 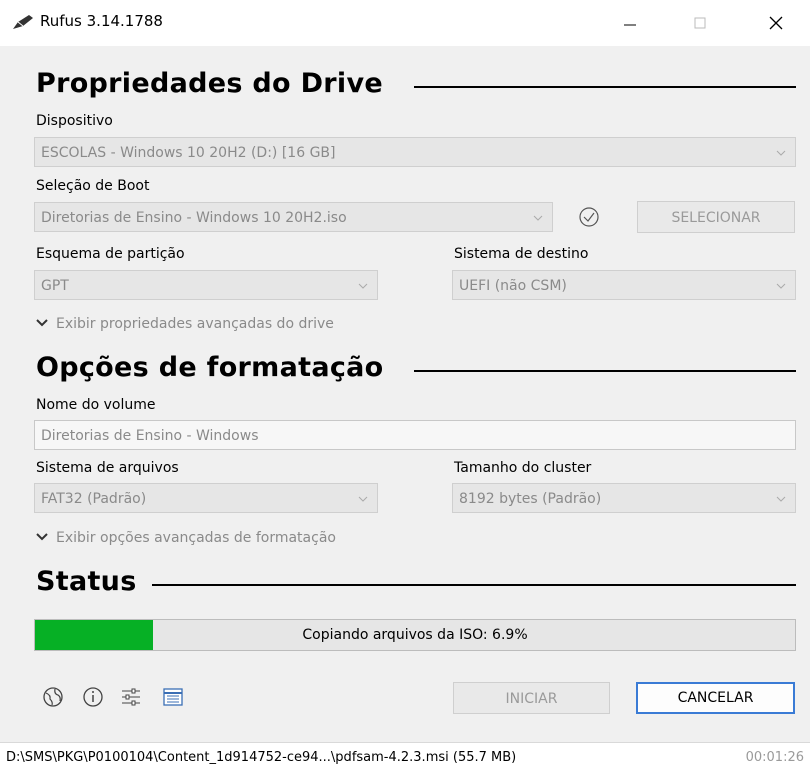 What do you see at coordinates (93, 697) in the screenshot?
I see `info-icon` at bounding box center [93, 697].